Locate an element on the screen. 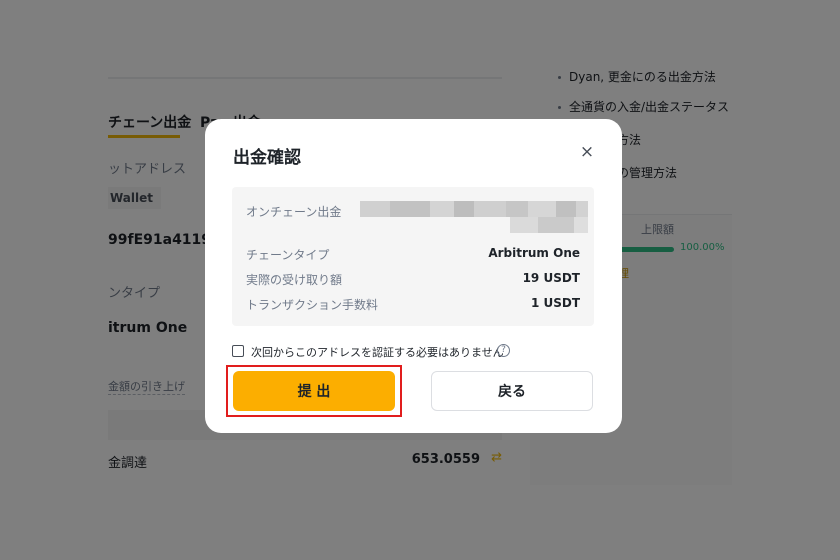  skip-verification-checkbox is located at coordinates (238, 351).